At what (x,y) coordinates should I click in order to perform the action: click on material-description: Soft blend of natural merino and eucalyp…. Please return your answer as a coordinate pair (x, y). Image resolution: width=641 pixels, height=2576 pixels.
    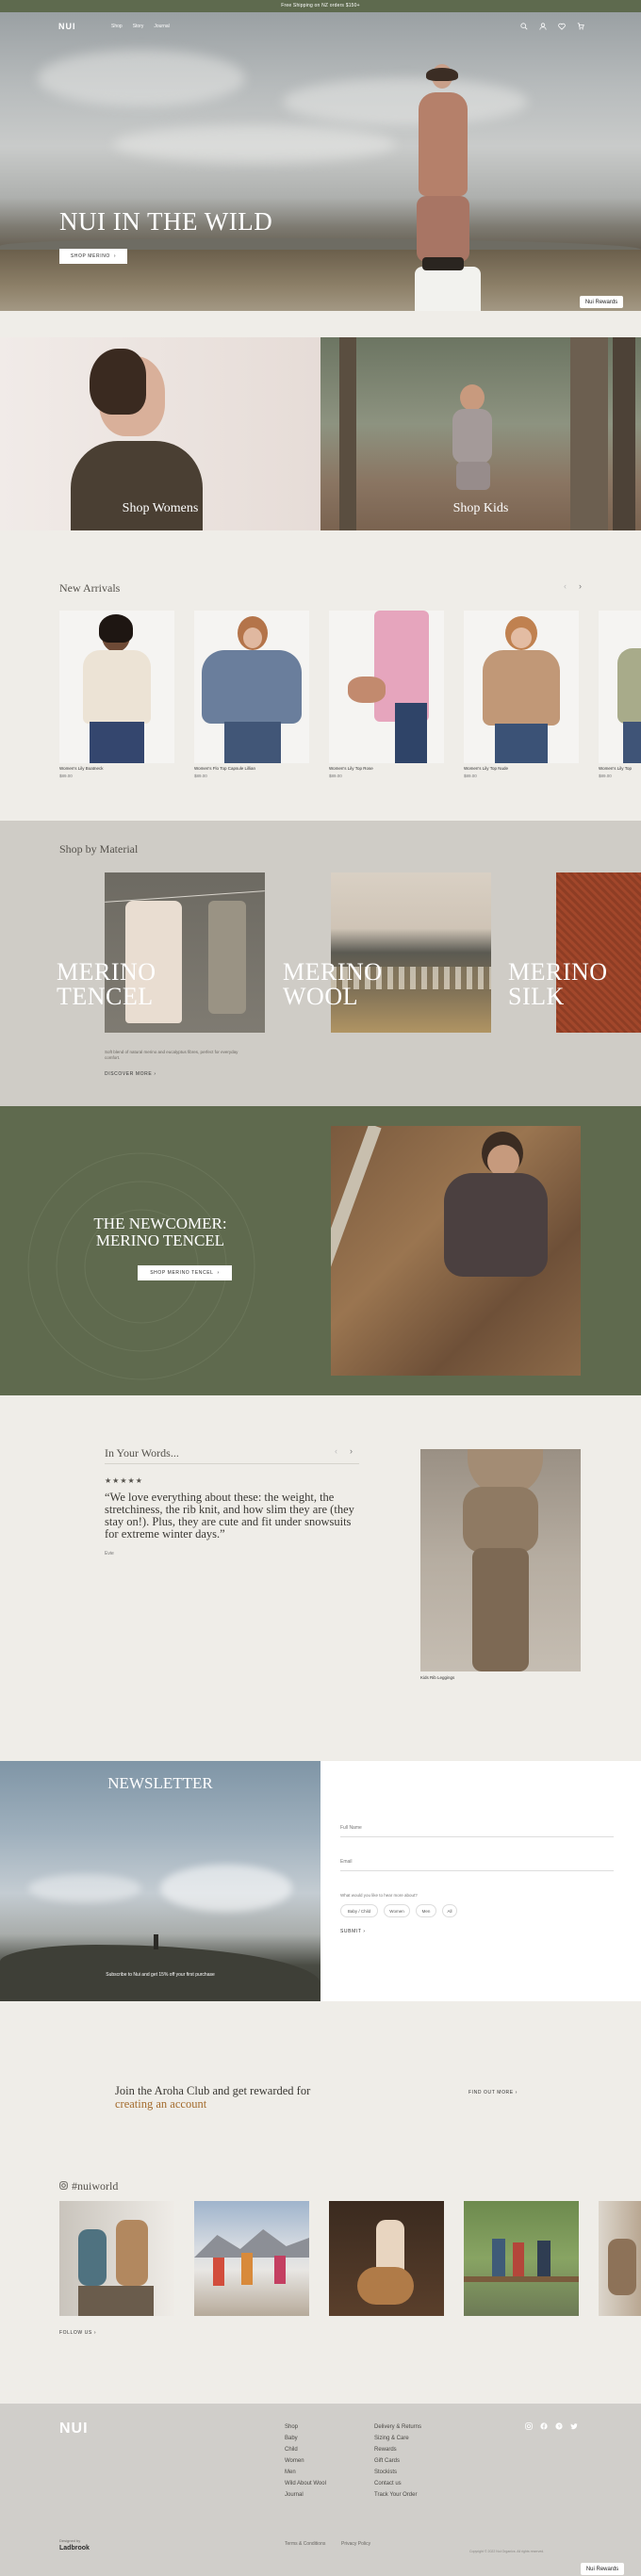
    Looking at the image, I should click on (171, 1055).